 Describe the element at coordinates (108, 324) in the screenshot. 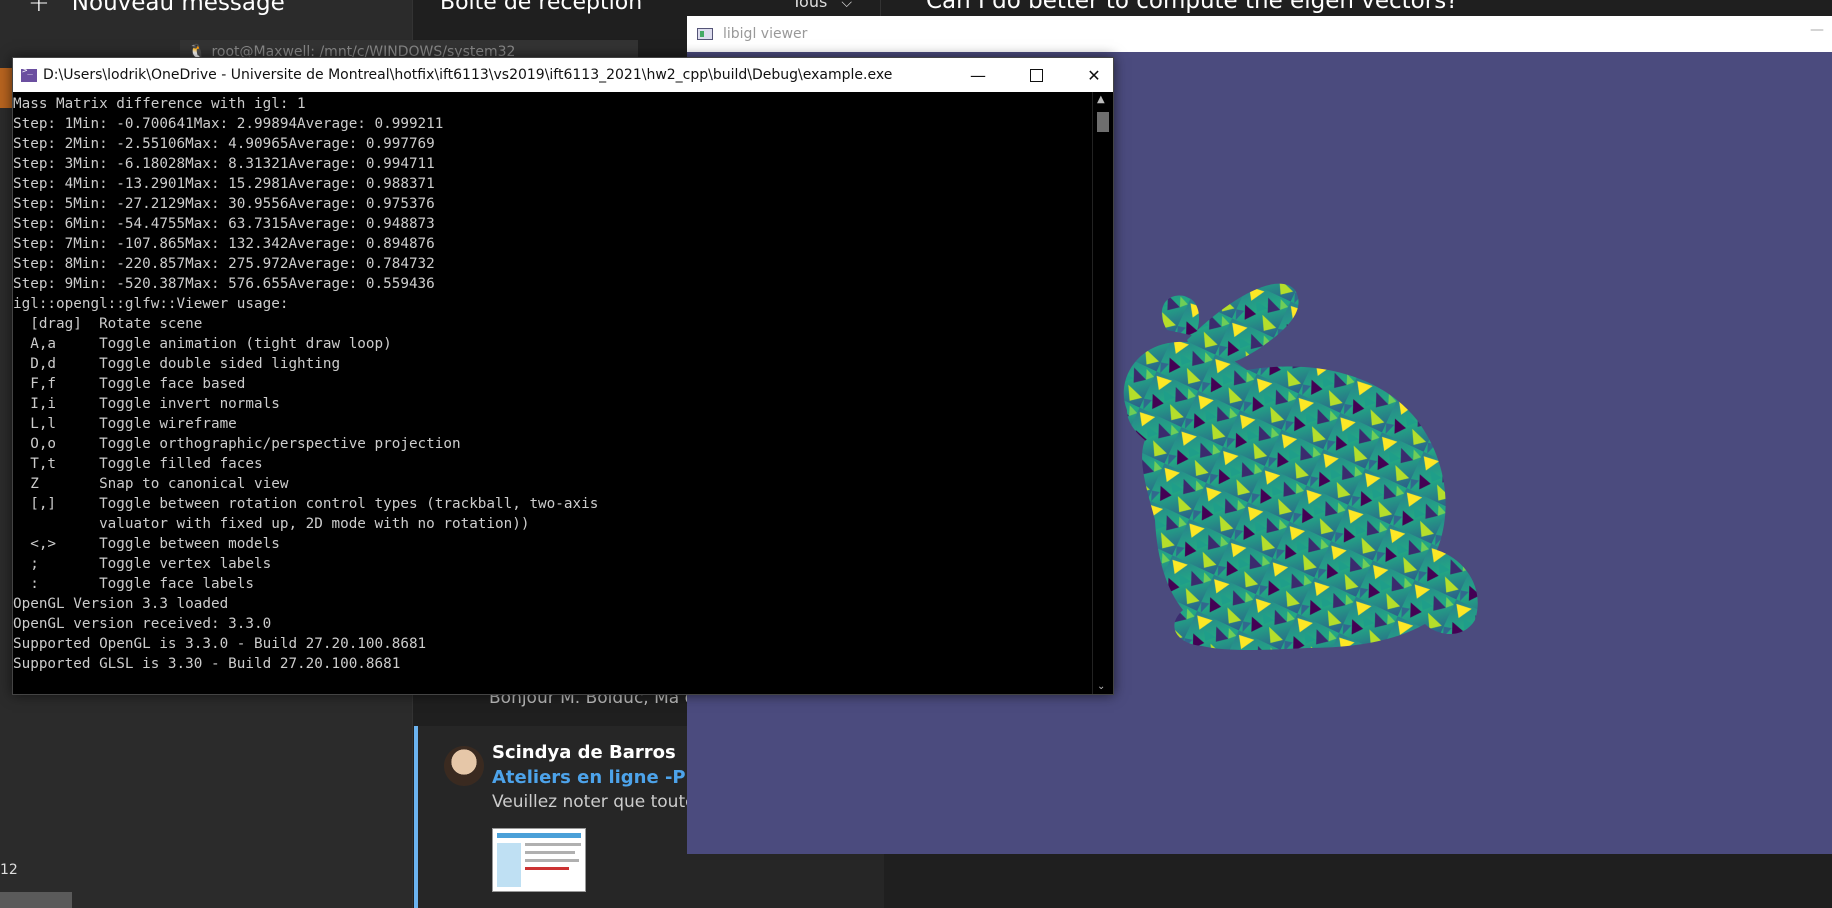

I see `console-line: [drag] Rotate scene` at that location.